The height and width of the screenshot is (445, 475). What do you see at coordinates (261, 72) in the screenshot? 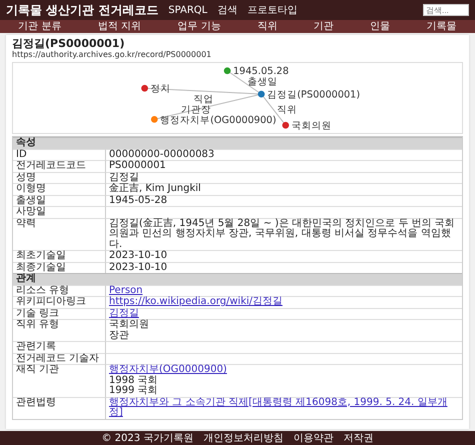
I see `node-label: 1945.05.28` at bounding box center [261, 72].